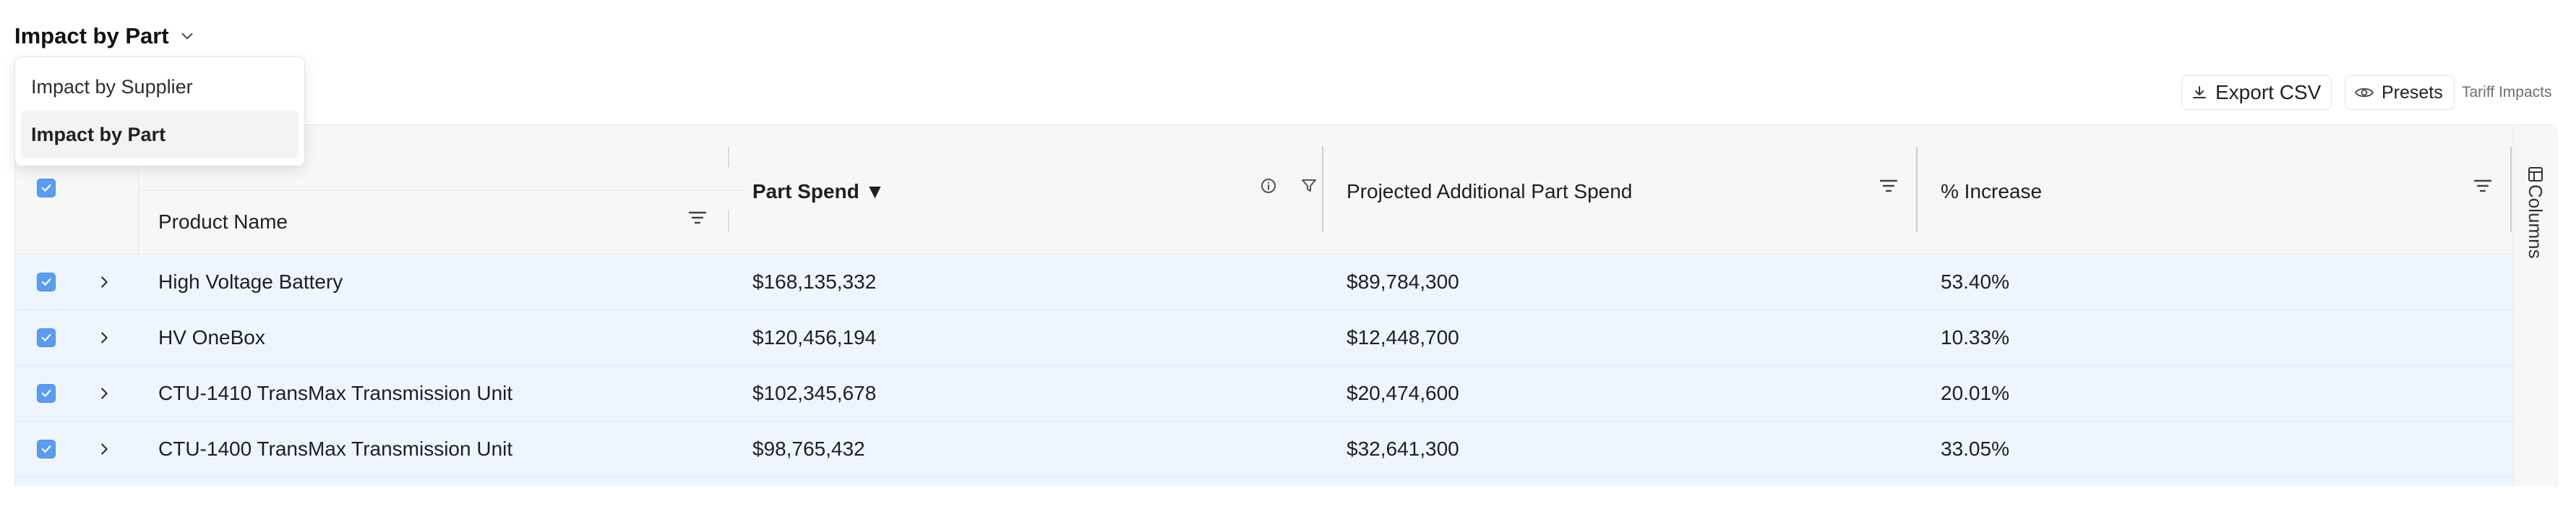 The width and height of the screenshot is (2576, 512). I want to click on chevron-down-icon, so click(188, 36).